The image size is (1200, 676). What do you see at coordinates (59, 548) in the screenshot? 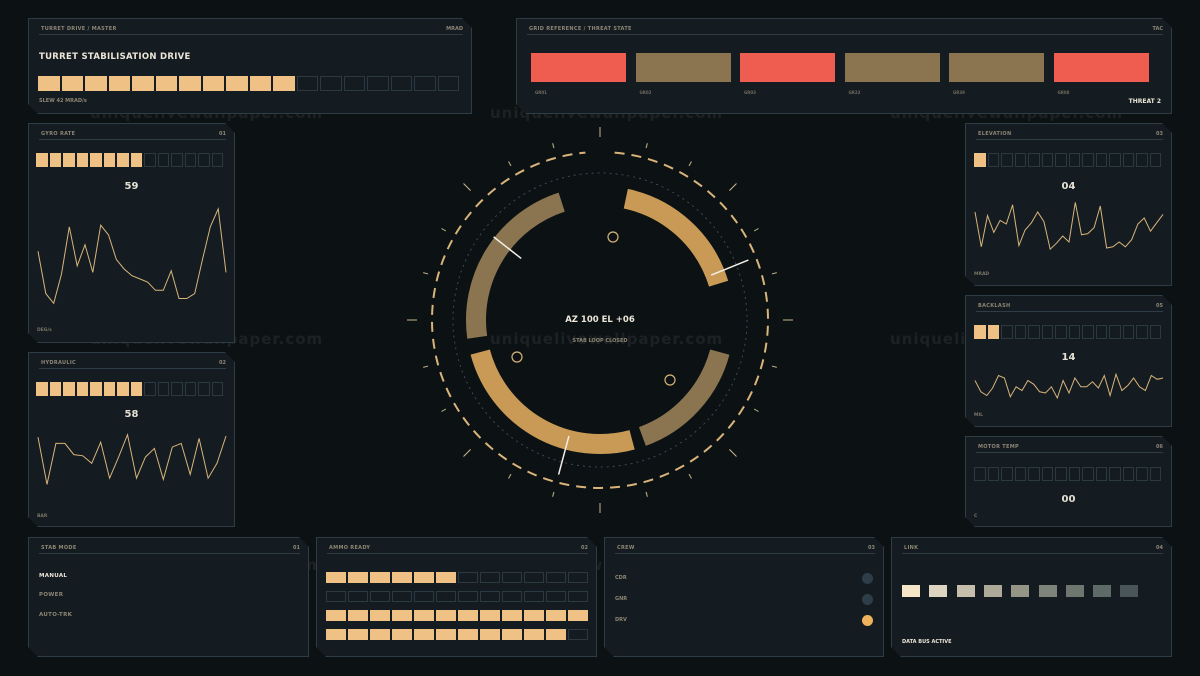
I see `panel-title: STAB MODE` at bounding box center [59, 548].